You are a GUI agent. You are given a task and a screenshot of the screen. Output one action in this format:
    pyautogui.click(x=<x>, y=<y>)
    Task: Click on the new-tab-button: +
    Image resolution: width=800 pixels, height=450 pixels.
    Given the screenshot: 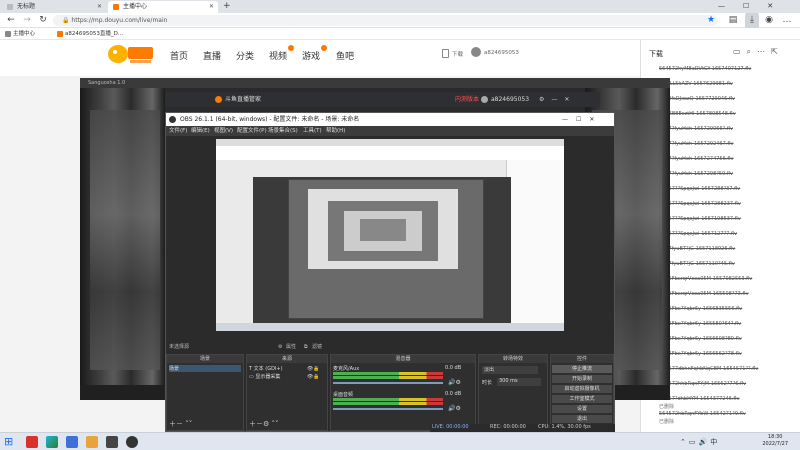 What is the action you would take?
    pyautogui.click(x=227, y=6)
    